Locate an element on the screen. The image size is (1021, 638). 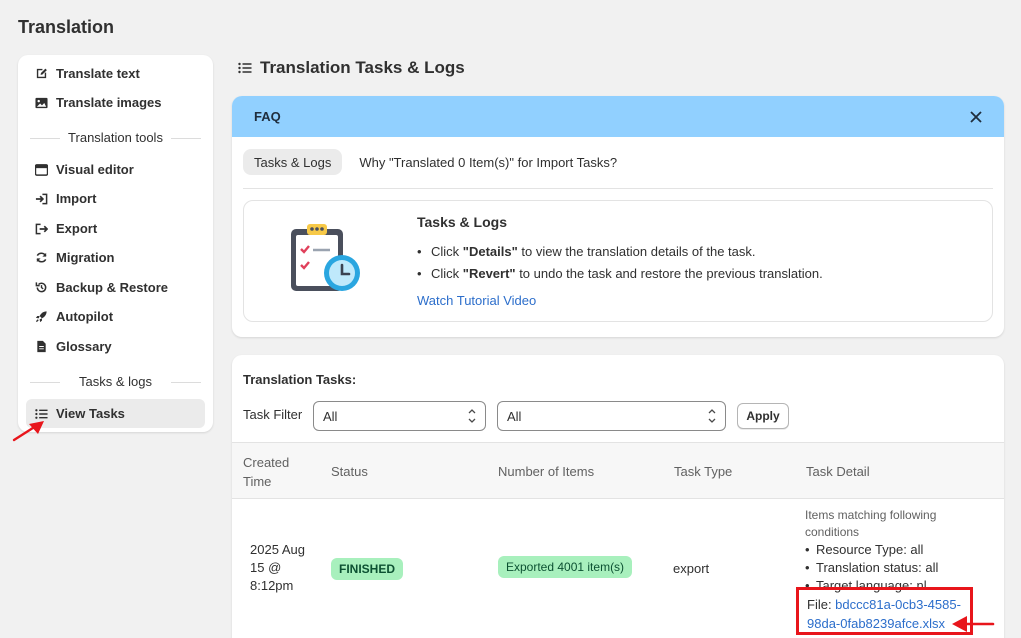
task-filter-select-2: All is located at coordinates (611, 416).